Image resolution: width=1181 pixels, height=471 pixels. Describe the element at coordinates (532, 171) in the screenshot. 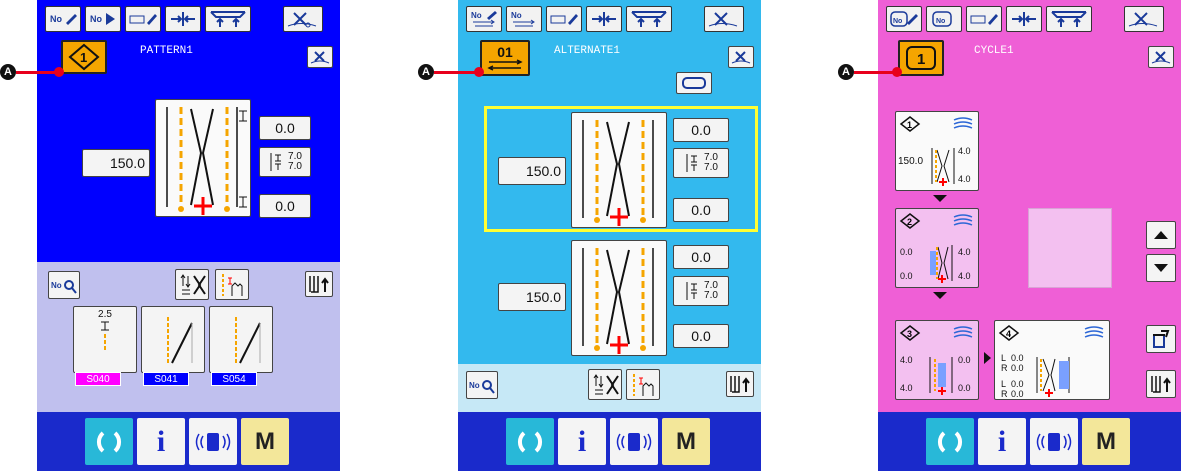

I see `length-field-1: 150.0` at that location.